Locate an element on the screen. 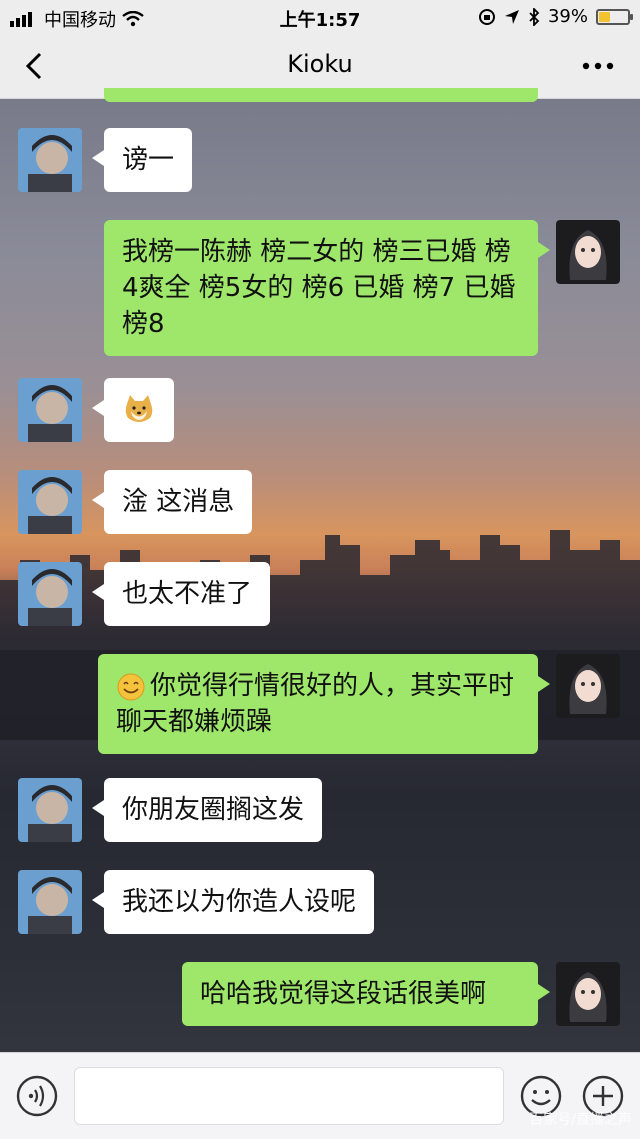  message-input is located at coordinates (289, 1096).